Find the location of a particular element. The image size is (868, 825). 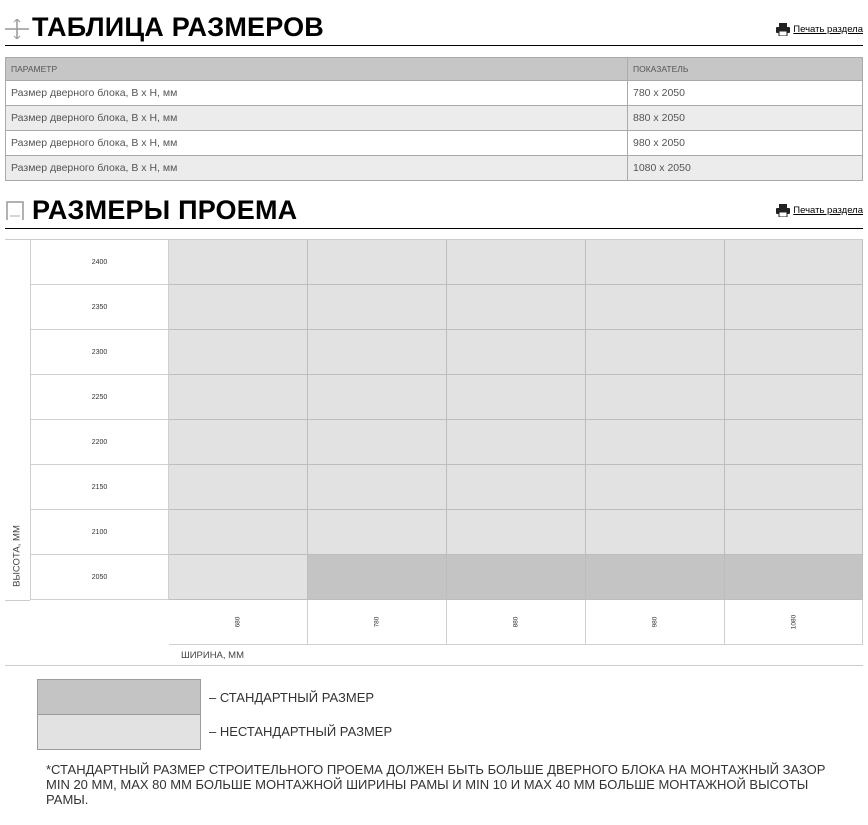

y-tick-label: 2050 is located at coordinates (99, 577).